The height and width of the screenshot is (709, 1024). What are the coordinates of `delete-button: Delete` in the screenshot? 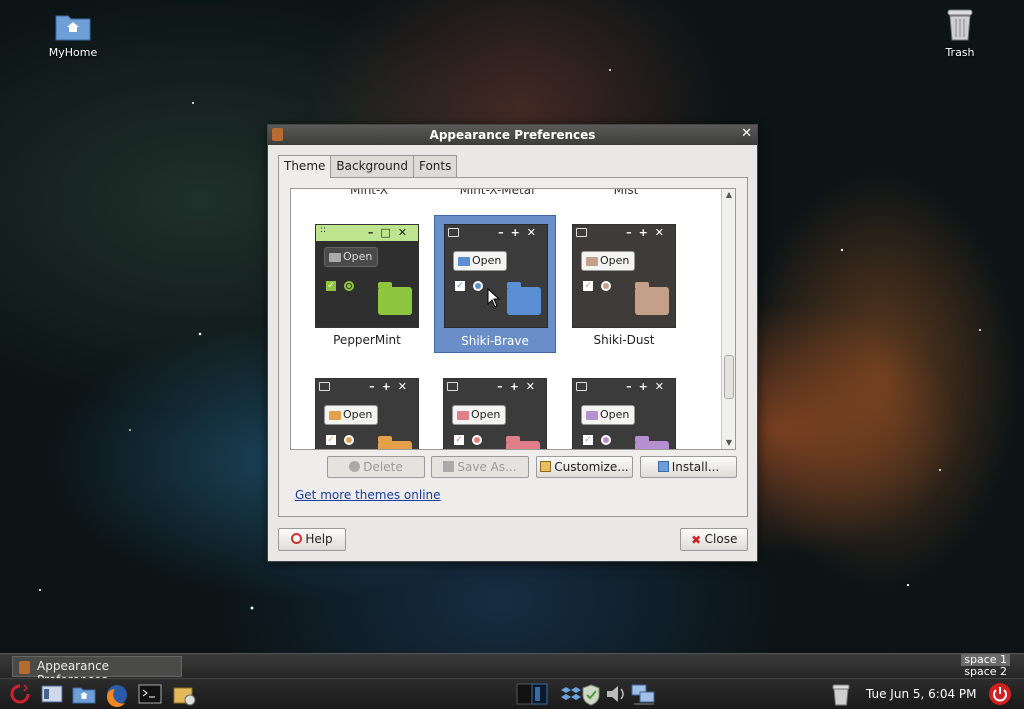 It's located at (376, 467).